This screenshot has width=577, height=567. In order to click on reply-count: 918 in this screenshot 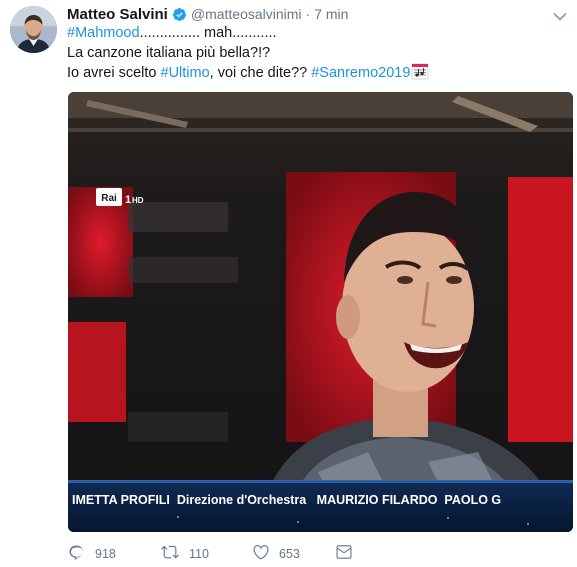, I will do `click(105, 554)`.